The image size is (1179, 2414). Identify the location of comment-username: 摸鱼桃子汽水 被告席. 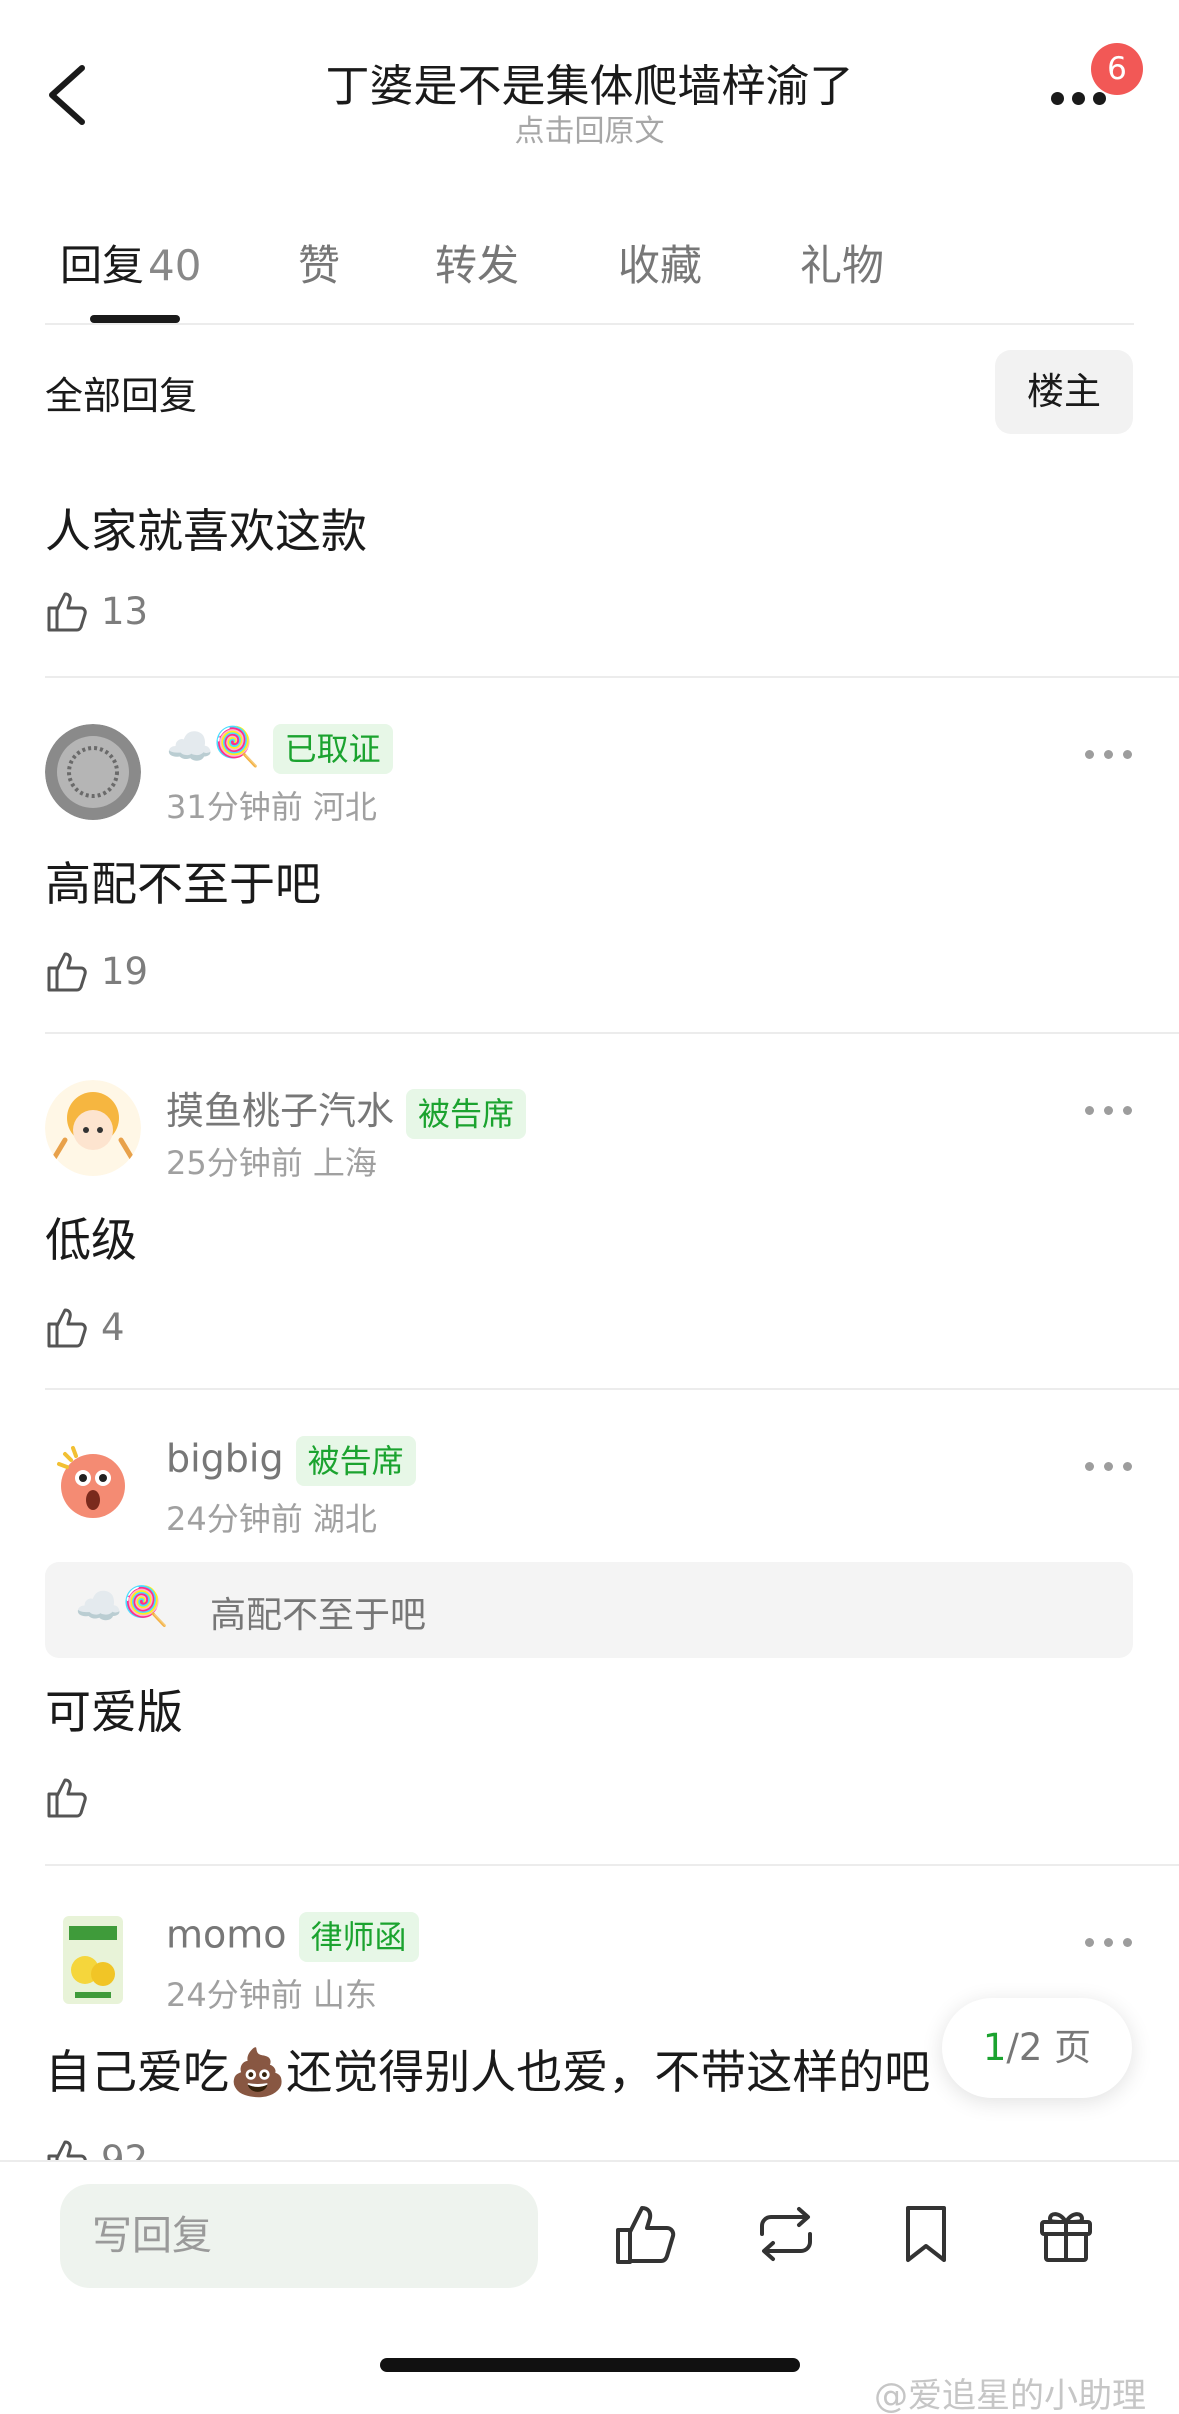
(346, 1109).